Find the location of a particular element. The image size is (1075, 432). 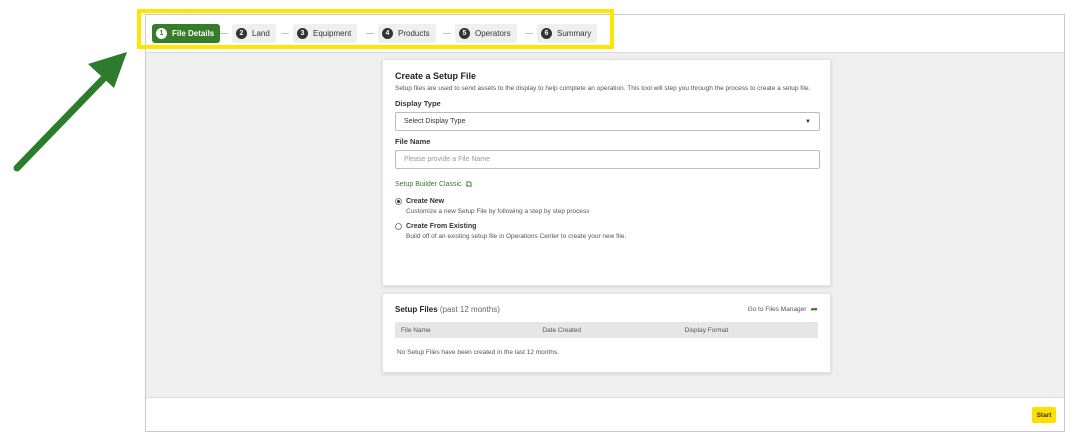

setup-builder-classic-link: Setup Builder Classic ⧉ is located at coordinates (606, 184).